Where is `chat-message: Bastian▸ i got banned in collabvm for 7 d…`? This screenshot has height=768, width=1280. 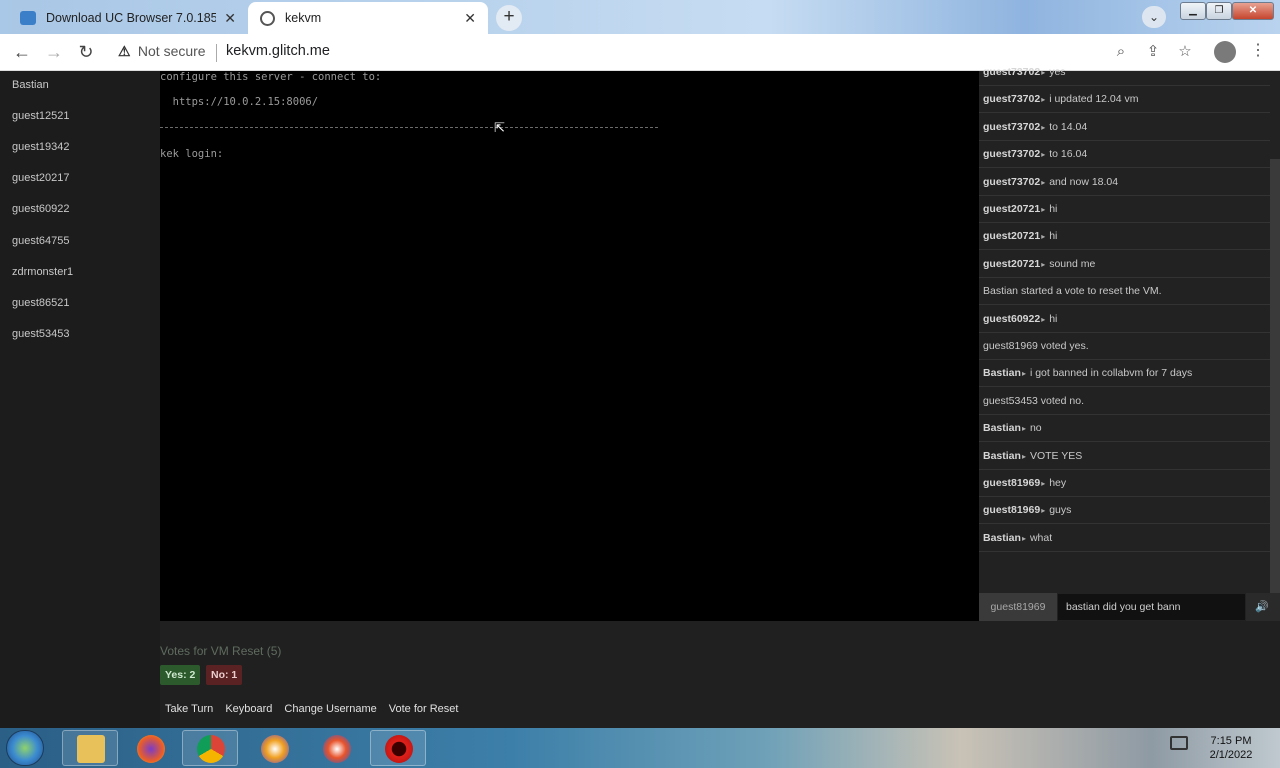 chat-message: Bastian▸ i got banned in collabvm for 7 d… is located at coordinates (1124, 374).